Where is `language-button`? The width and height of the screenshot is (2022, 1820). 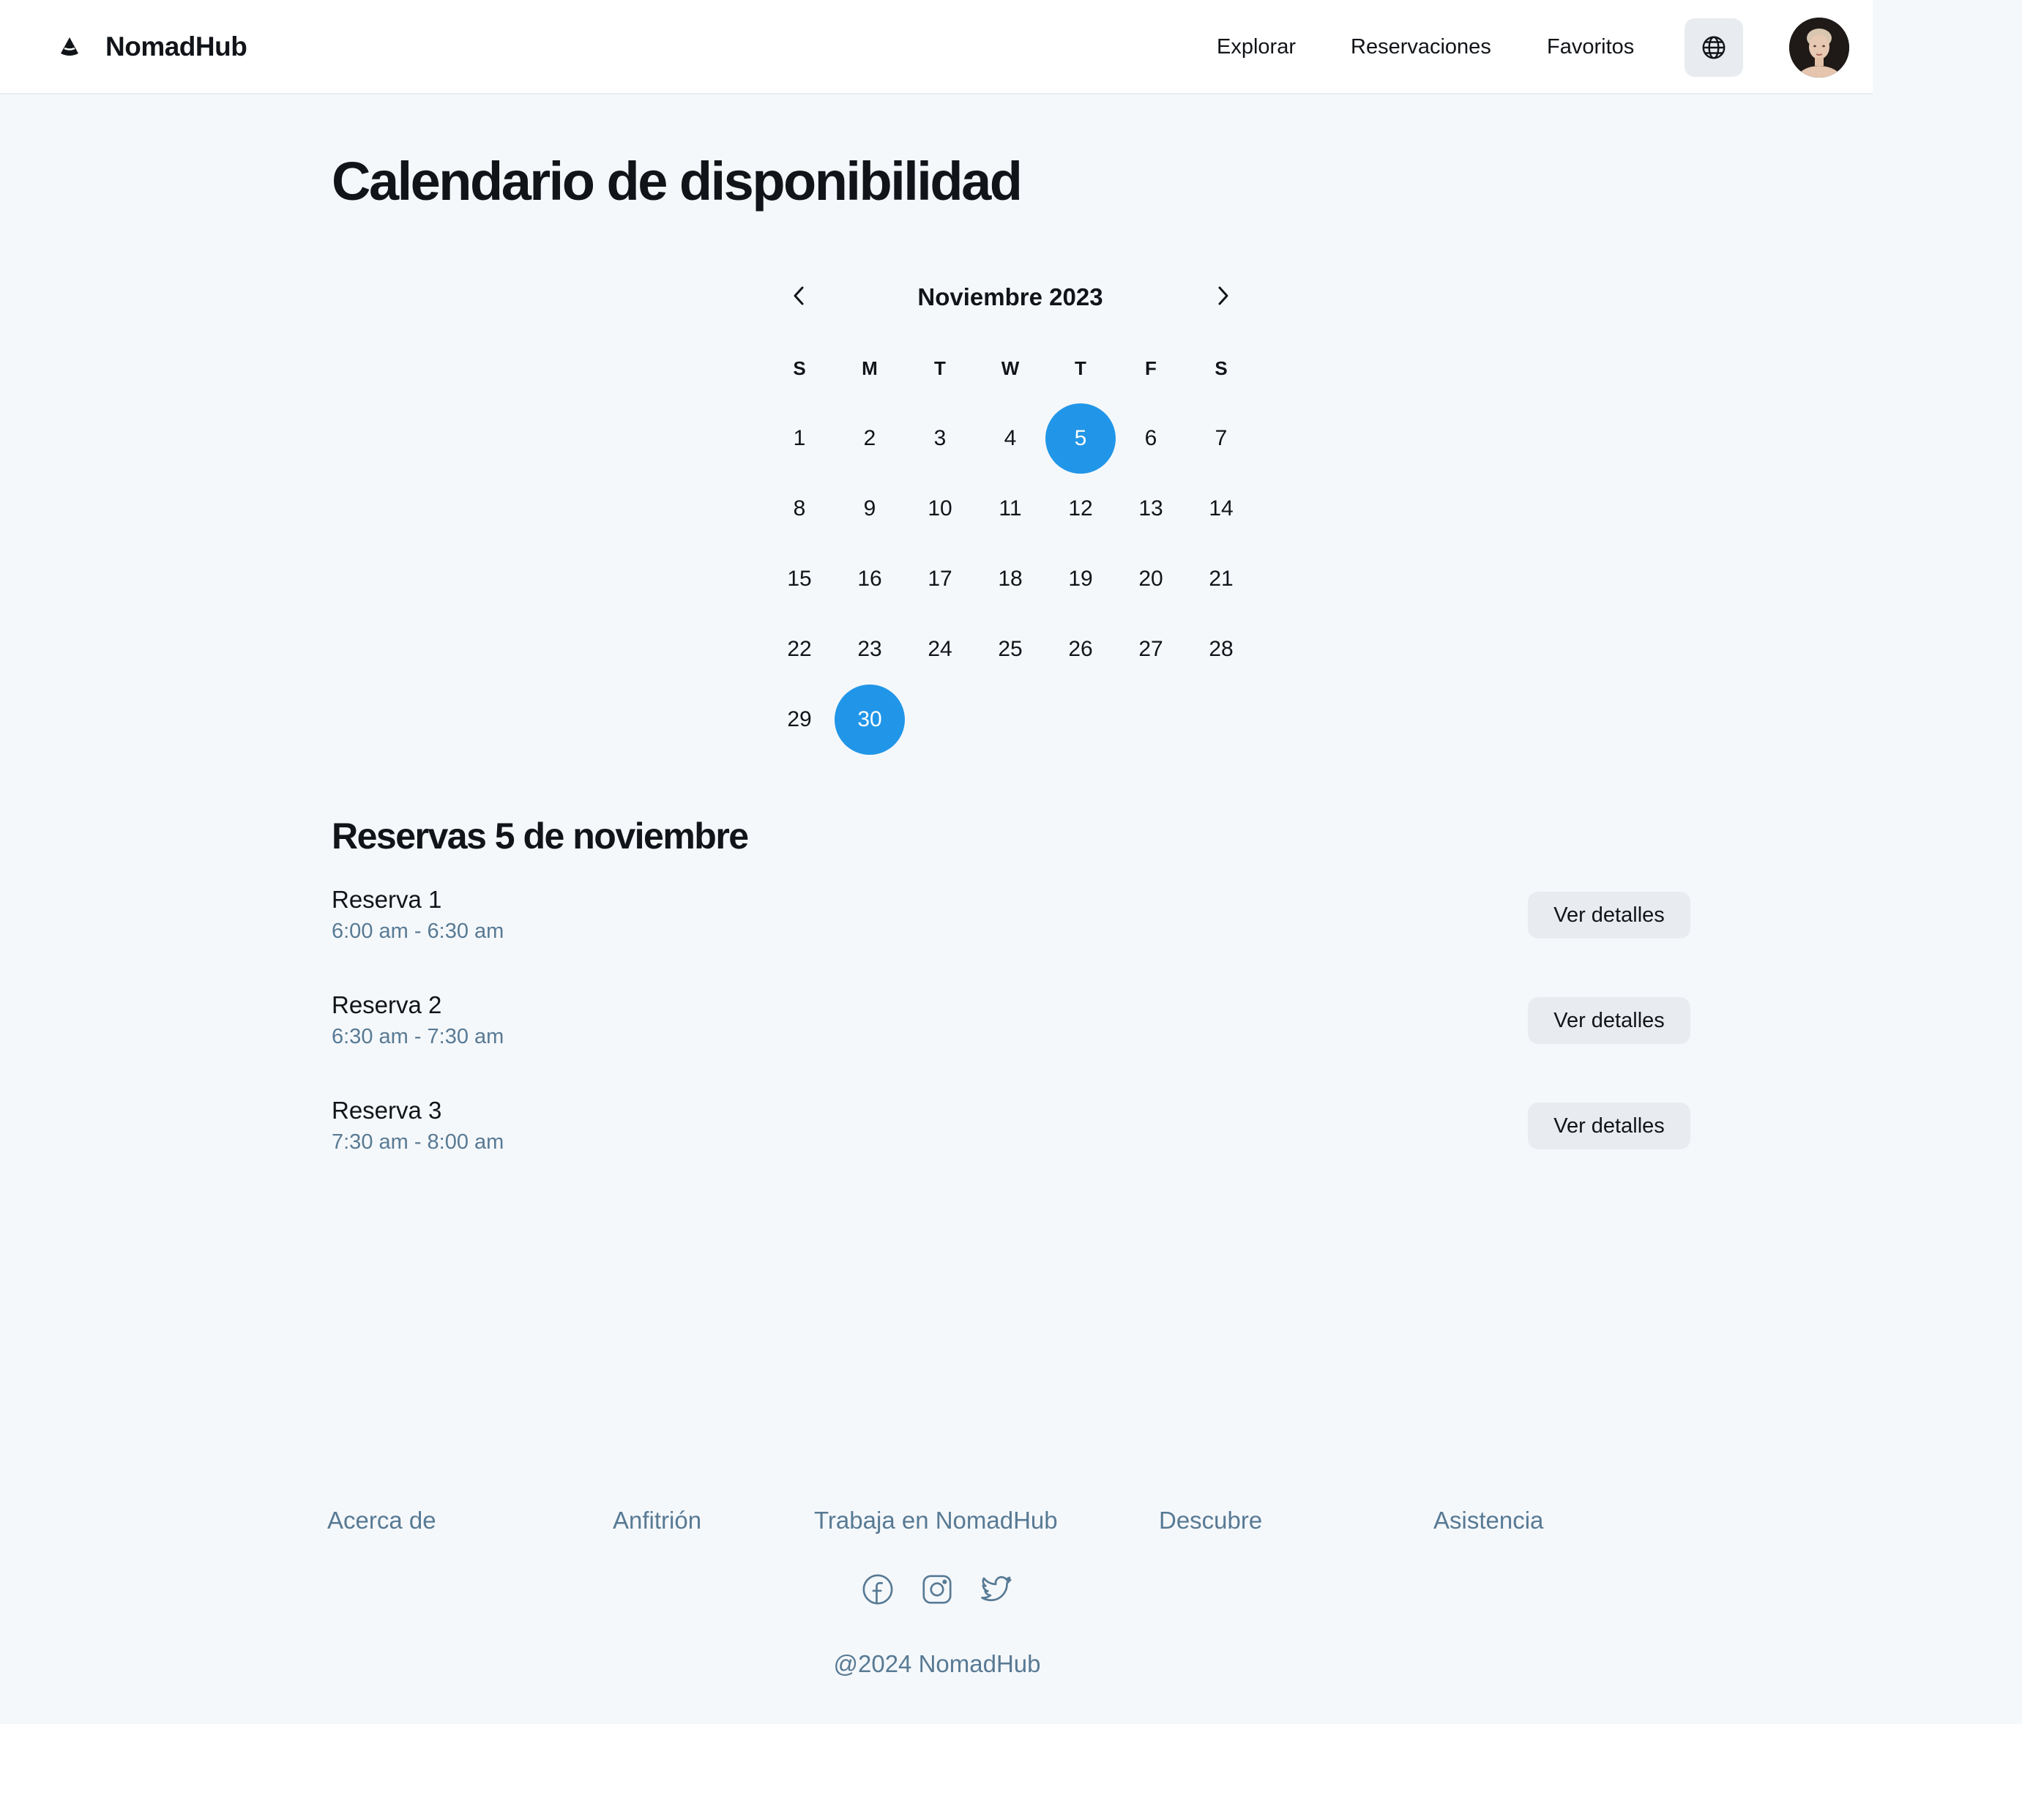 language-button is located at coordinates (1714, 47).